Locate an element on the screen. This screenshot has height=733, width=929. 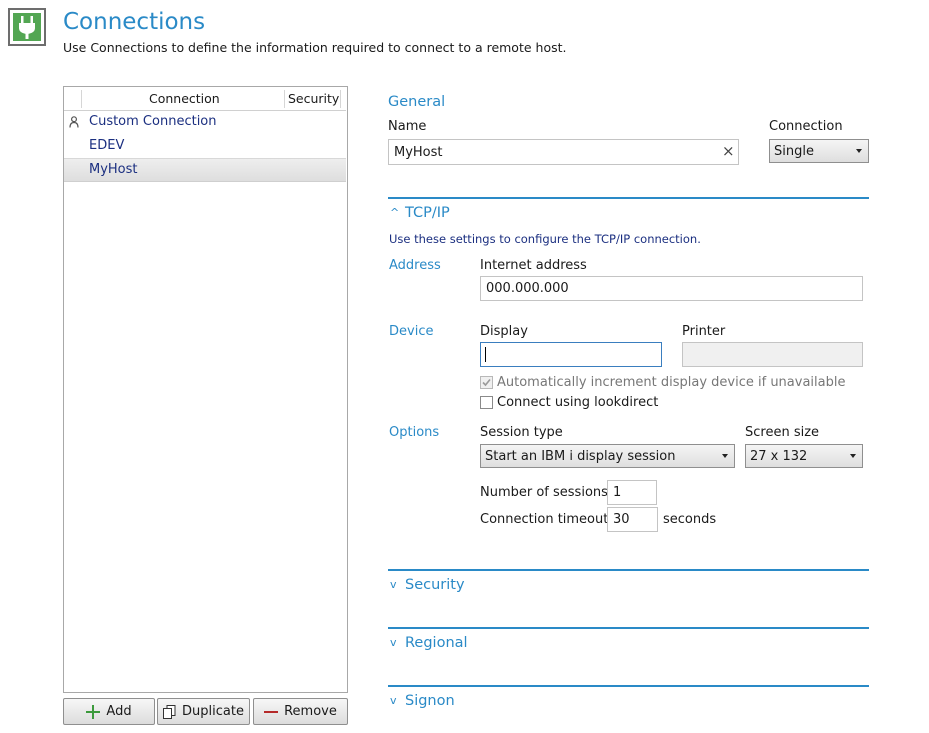
user-icon is located at coordinates (74, 122).